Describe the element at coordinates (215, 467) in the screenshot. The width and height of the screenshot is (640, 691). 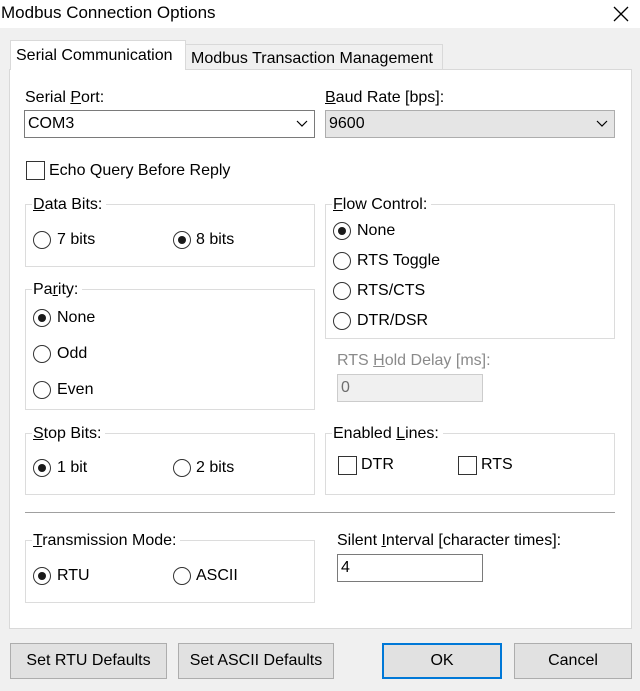
I see `stop-bits-2-label: 2 bits` at that location.